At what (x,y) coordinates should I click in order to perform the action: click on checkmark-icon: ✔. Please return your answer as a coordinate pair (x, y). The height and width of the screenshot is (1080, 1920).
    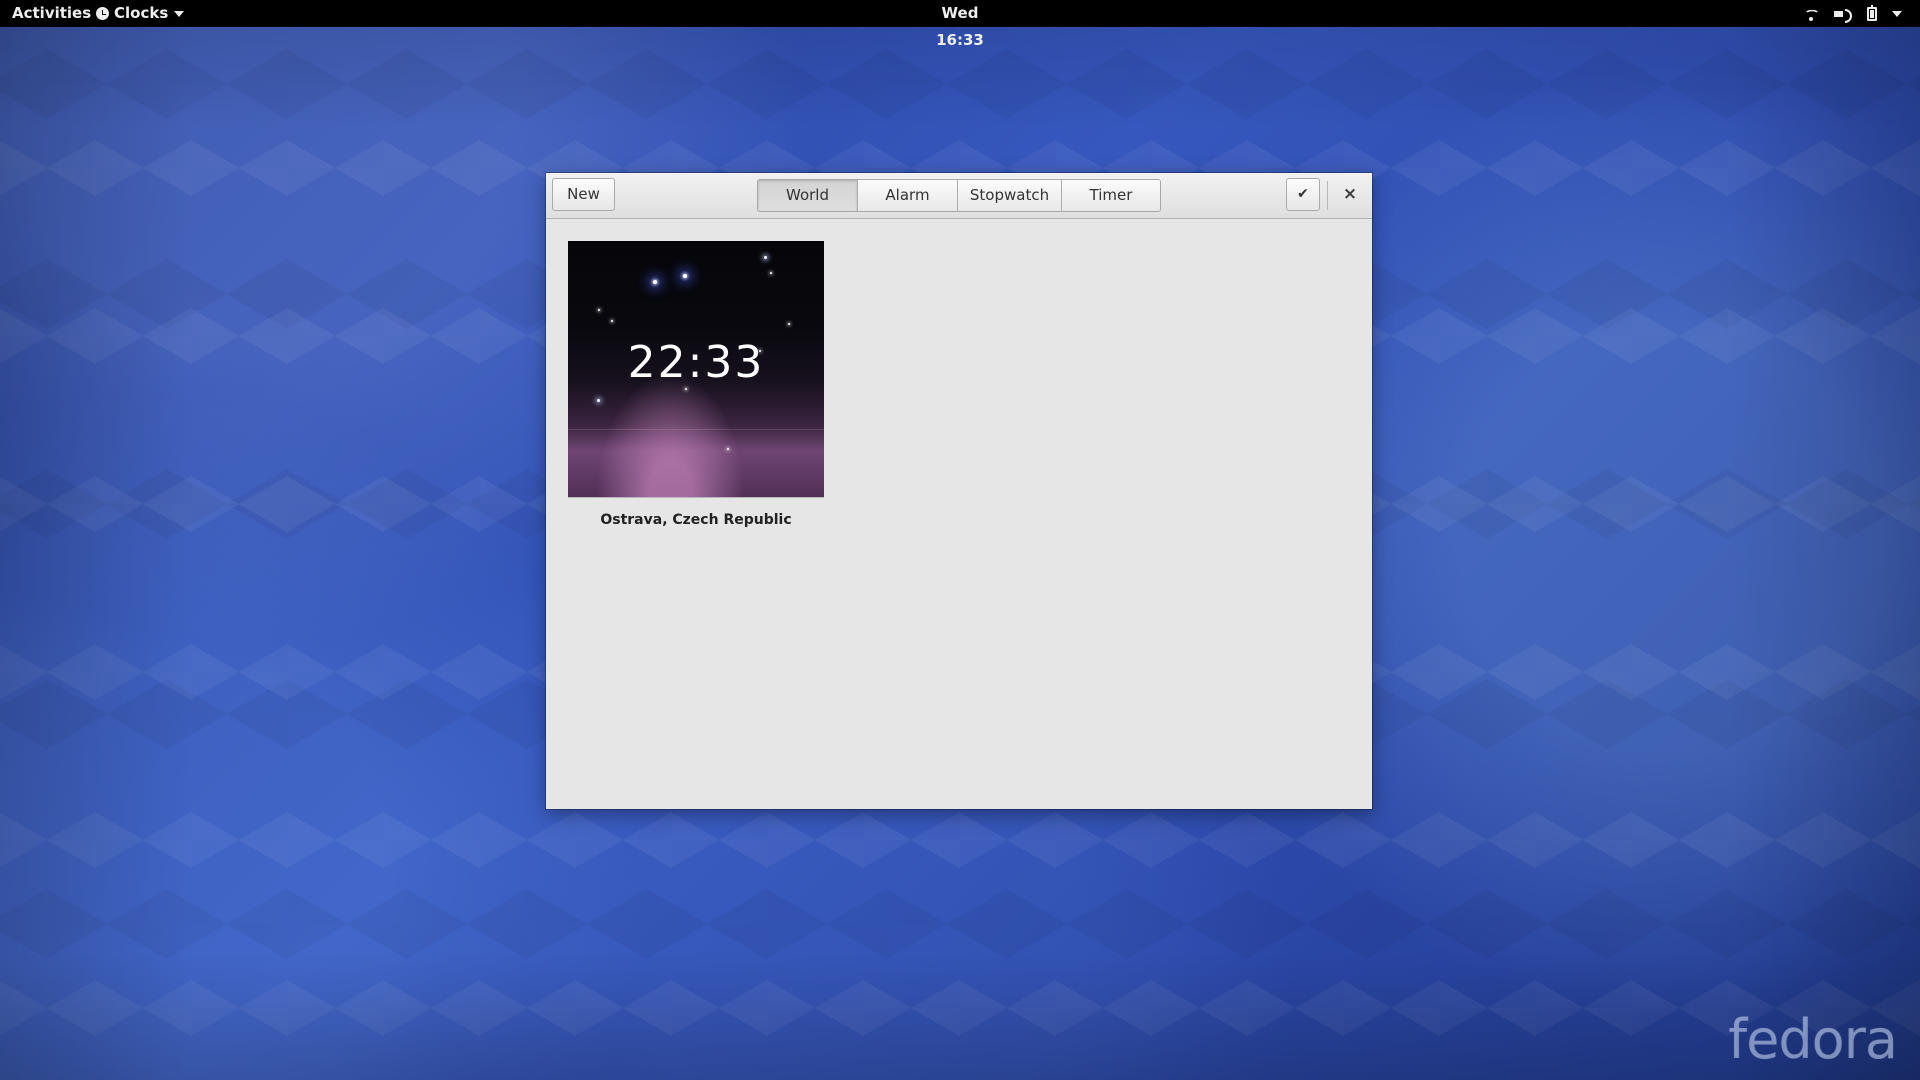
    Looking at the image, I should click on (1303, 194).